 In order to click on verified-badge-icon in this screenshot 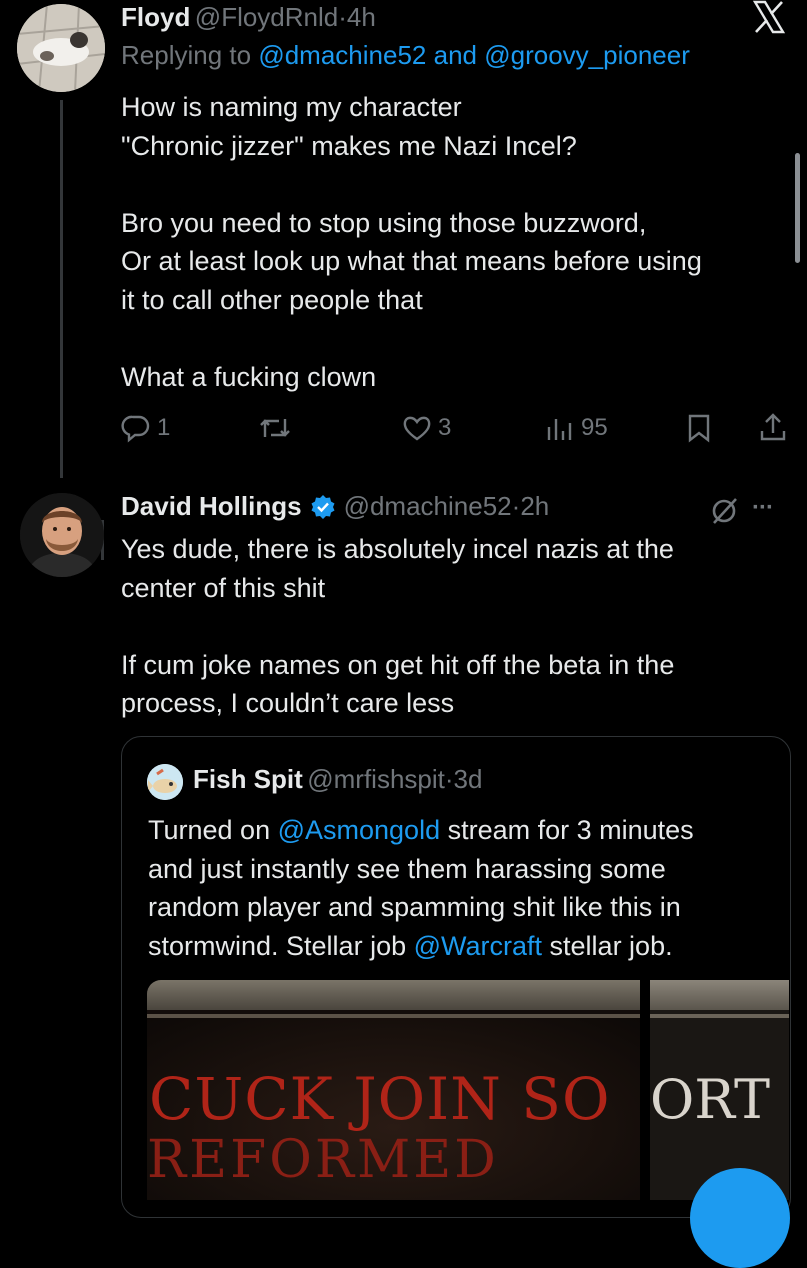, I will do `click(323, 507)`.